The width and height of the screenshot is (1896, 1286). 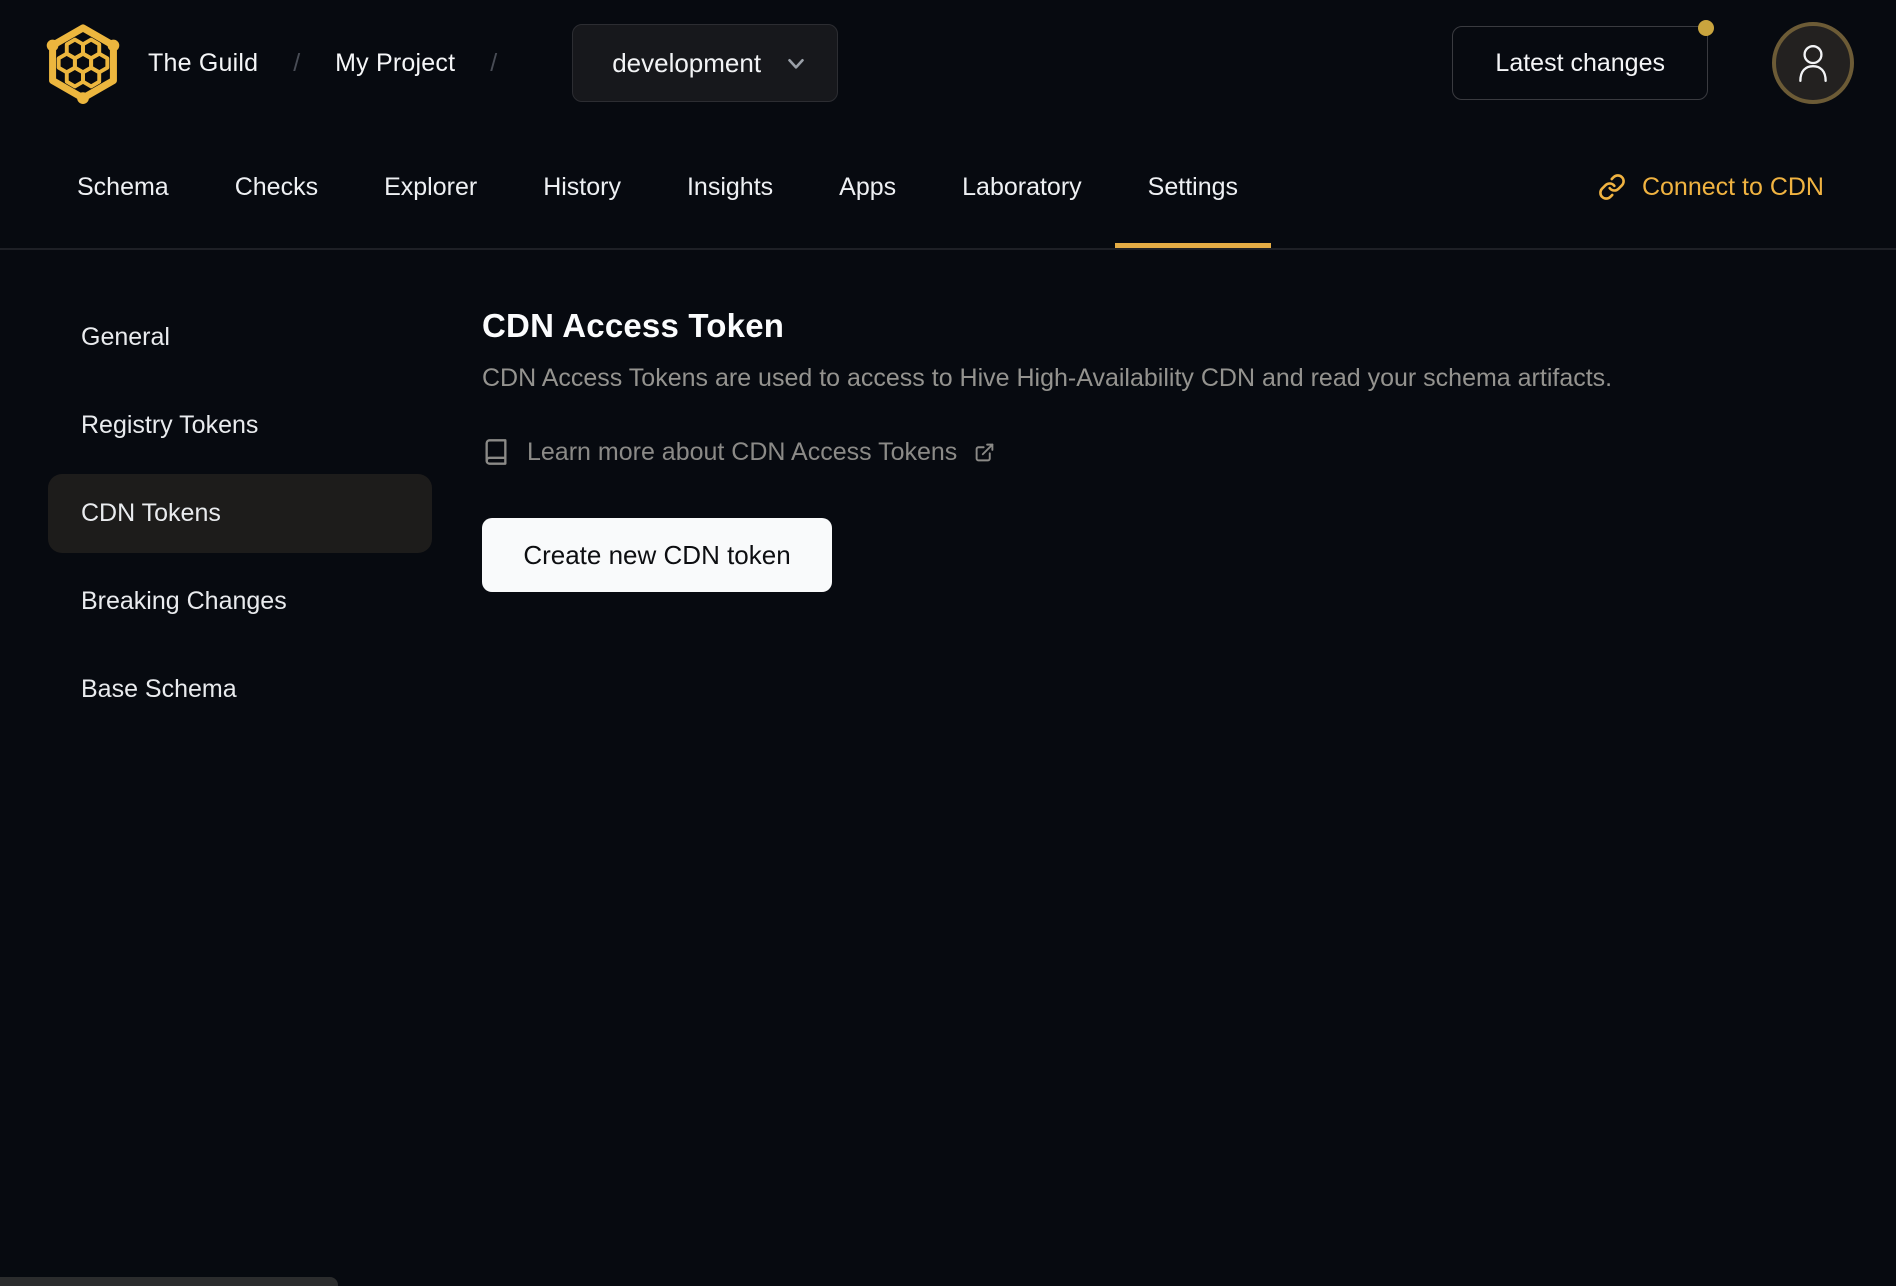 I want to click on connect-to-cdn-link: Connect to CDN, so click(x=1711, y=187).